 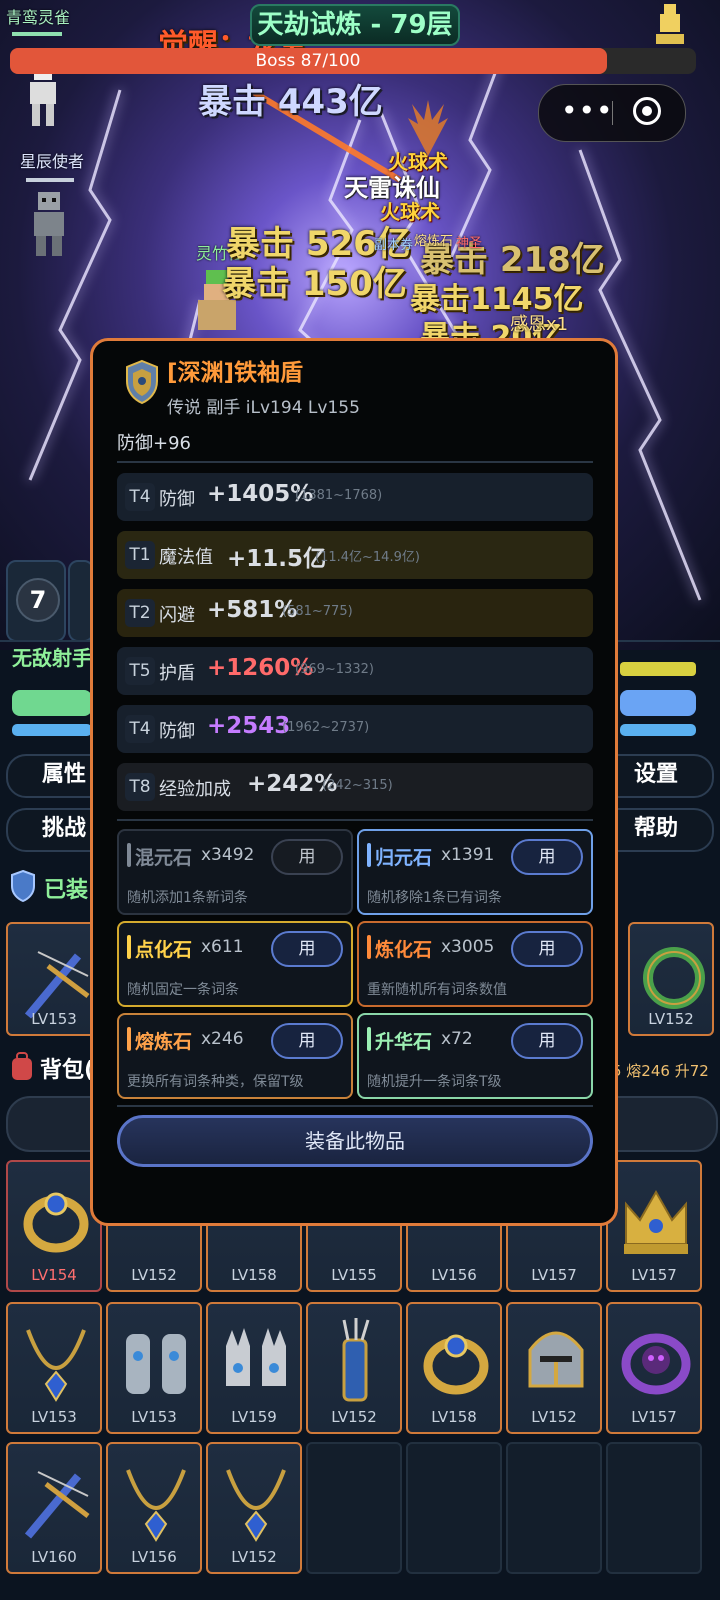 What do you see at coordinates (67, 1070) in the screenshot?
I see `bag-label: 背包(` at bounding box center [67, 1070].